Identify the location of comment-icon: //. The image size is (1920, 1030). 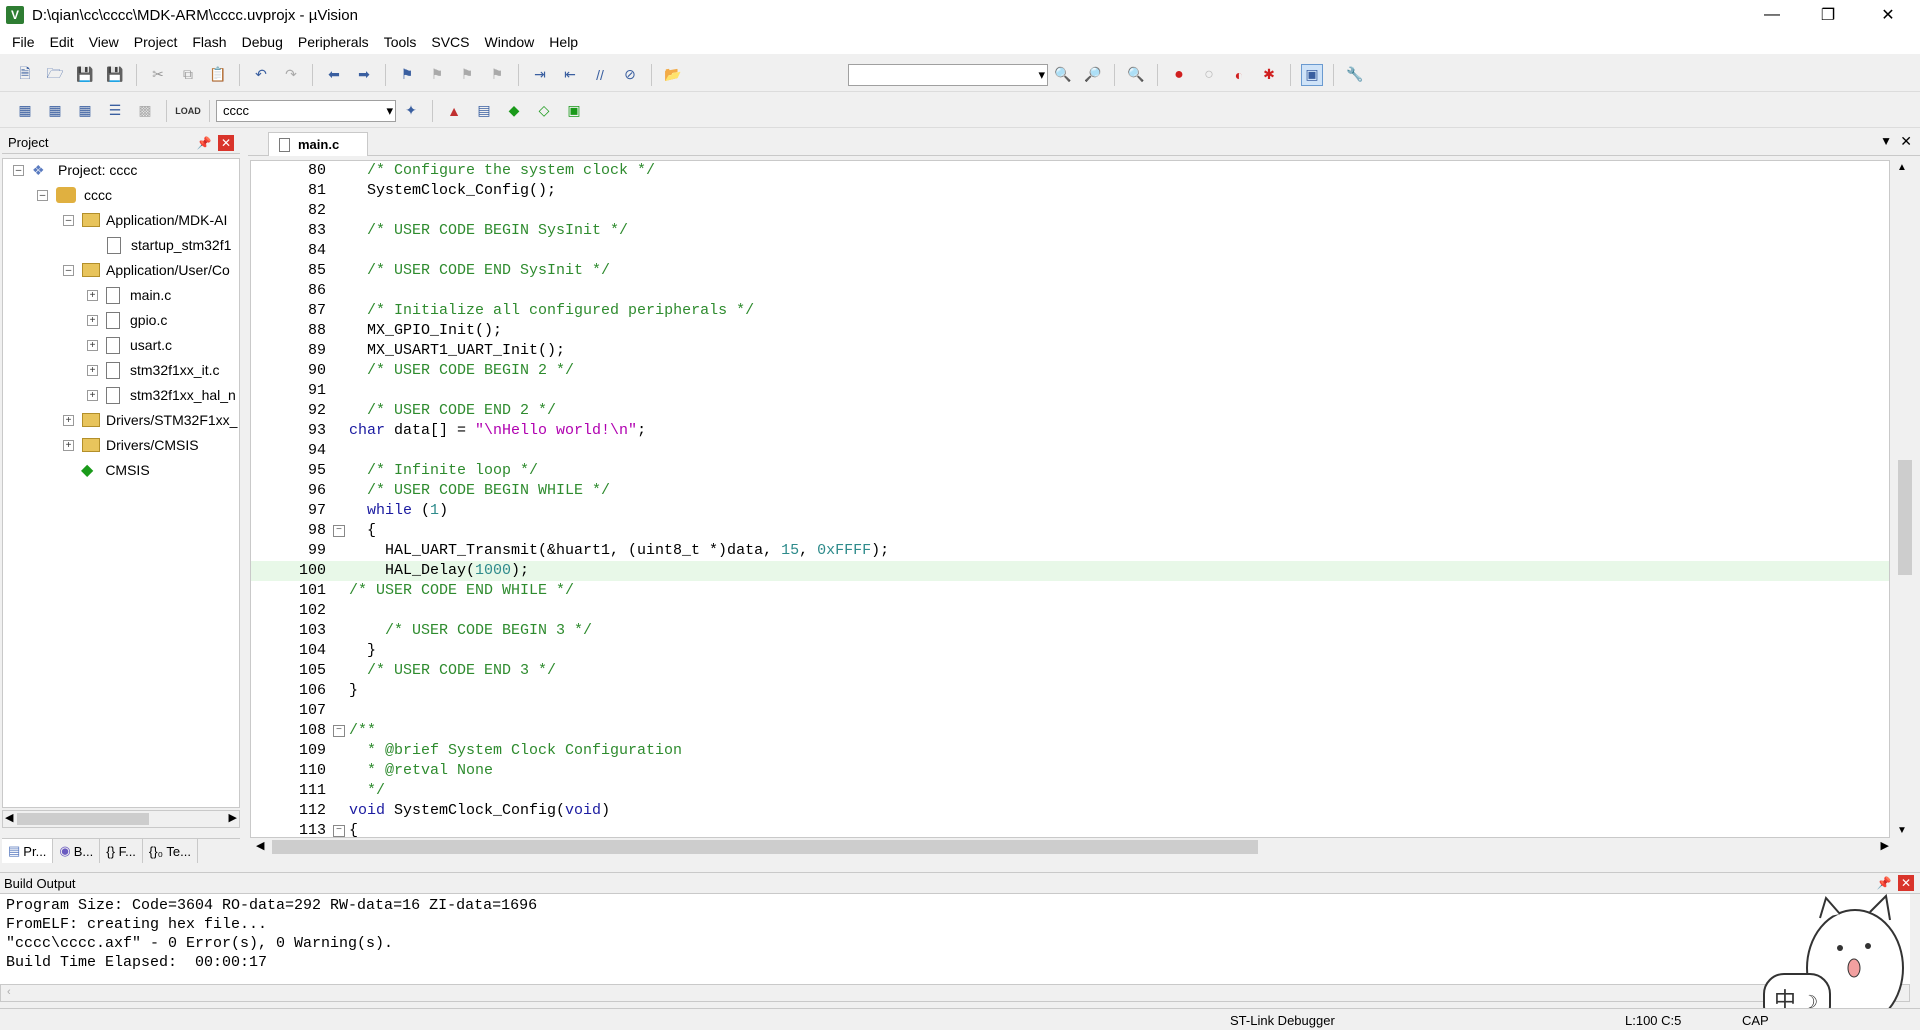
(600, 75).